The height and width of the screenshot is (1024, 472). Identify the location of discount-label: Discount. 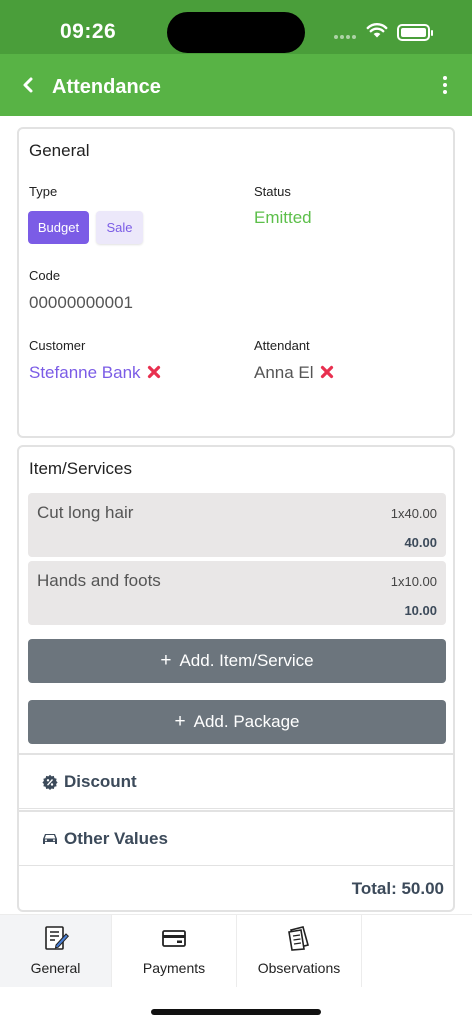
(100, 781).